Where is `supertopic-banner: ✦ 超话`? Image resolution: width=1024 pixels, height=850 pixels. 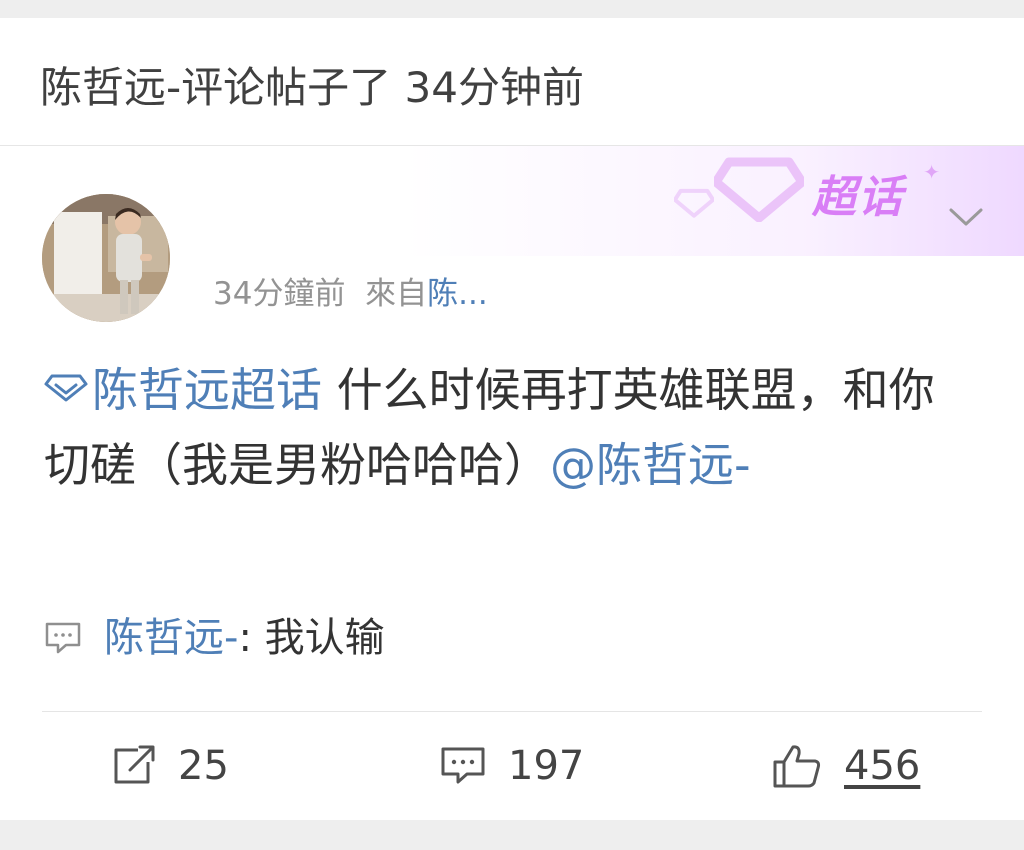
supertopic-banner: ✦ 超话 is located at coordinates (714, 201).